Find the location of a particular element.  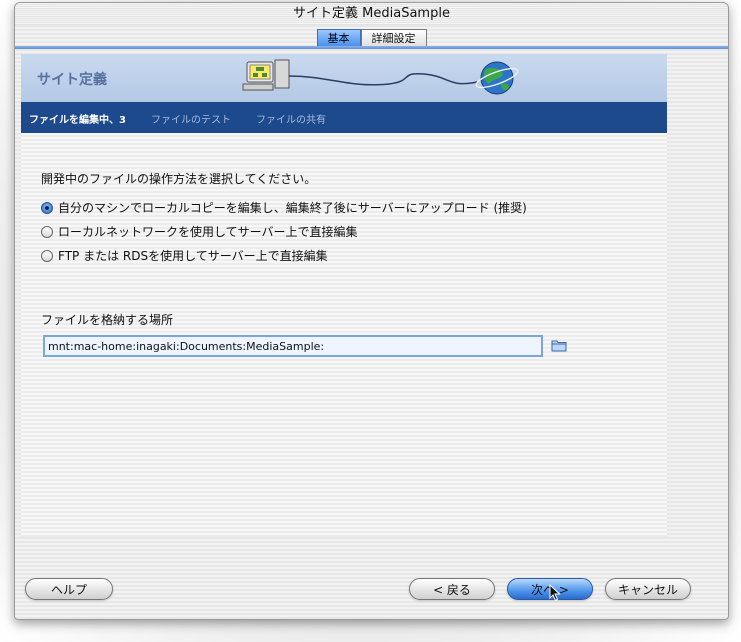

back-button: < 戻る is located at coordinates (452, 589).